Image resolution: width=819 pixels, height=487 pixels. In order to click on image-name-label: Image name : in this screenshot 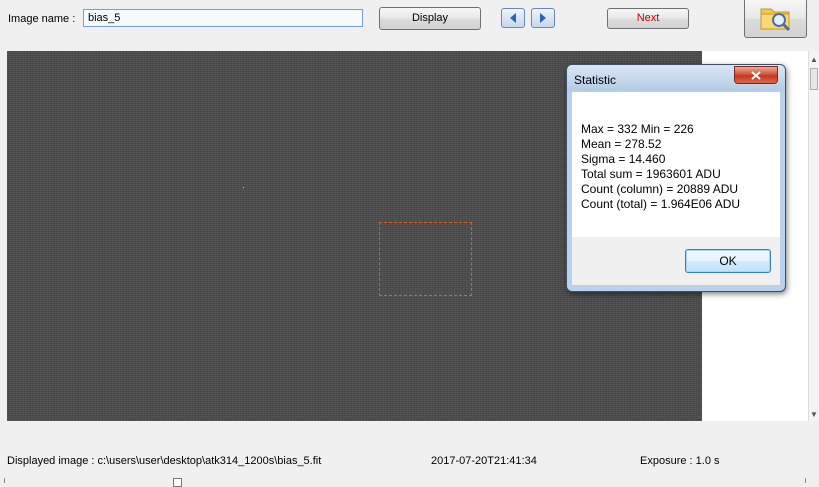, I will do `click(42, 19)`.